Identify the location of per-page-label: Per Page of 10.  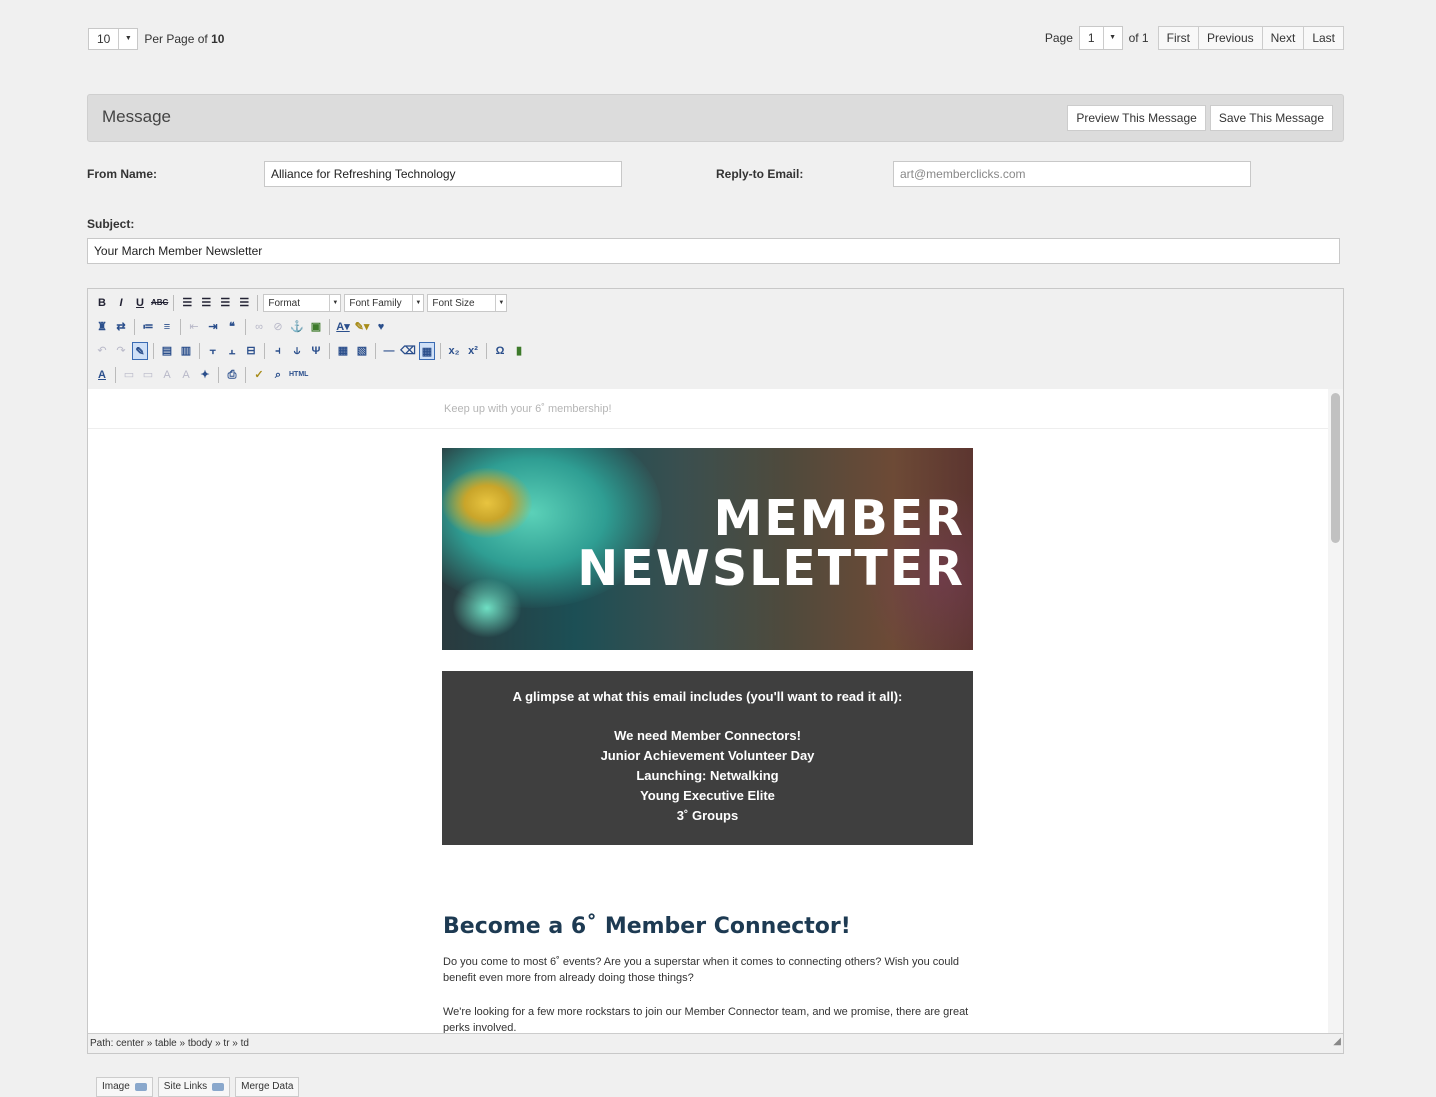
(184, 39).